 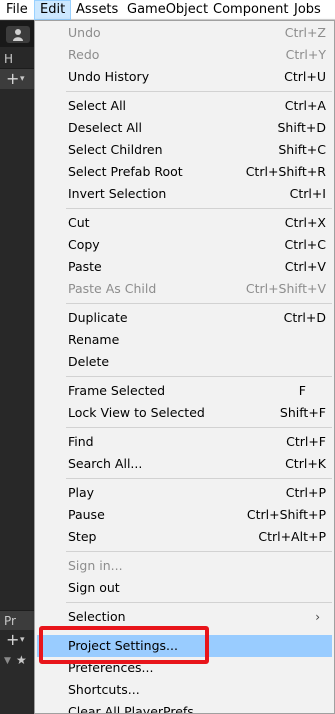 I want to click on menu-item-label: Selection, so click(x=97, y=616).